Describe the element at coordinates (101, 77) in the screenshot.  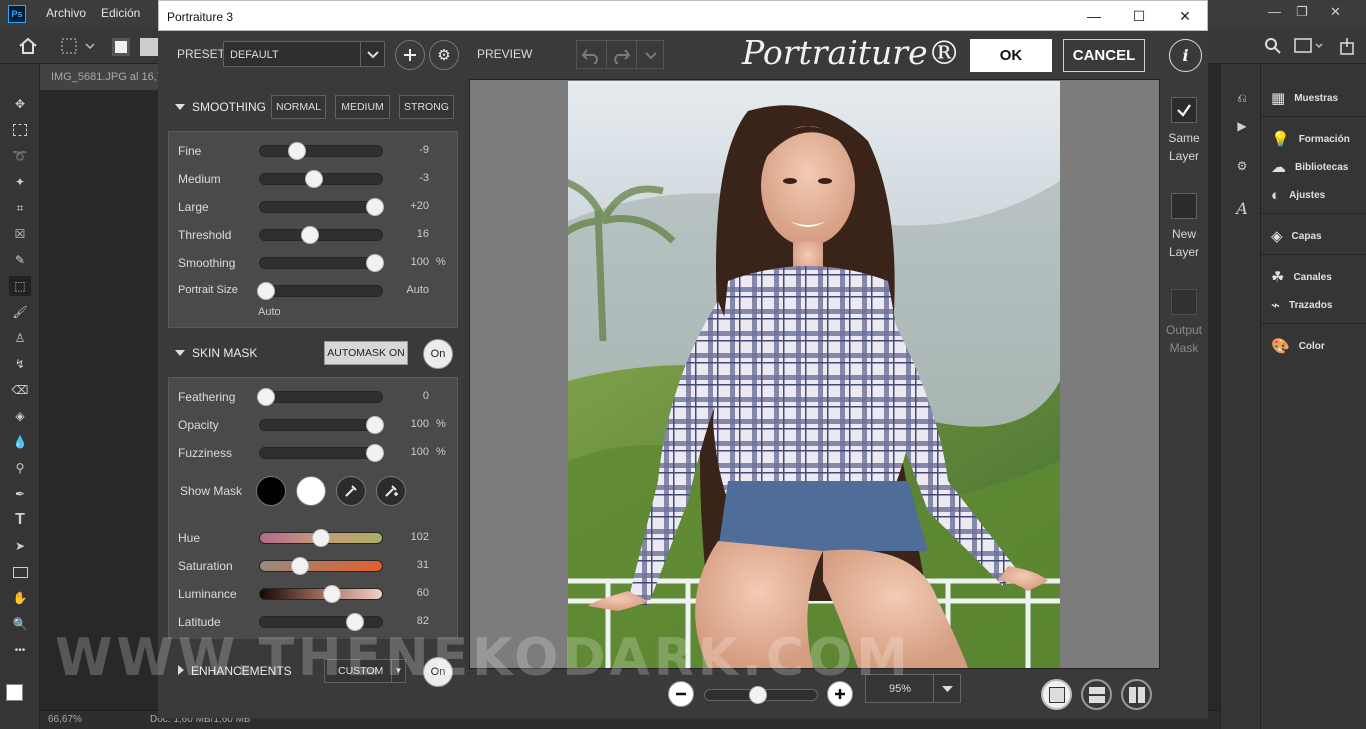
I see `document-tab: IMG_5681.JPG al 16,7` at that location.